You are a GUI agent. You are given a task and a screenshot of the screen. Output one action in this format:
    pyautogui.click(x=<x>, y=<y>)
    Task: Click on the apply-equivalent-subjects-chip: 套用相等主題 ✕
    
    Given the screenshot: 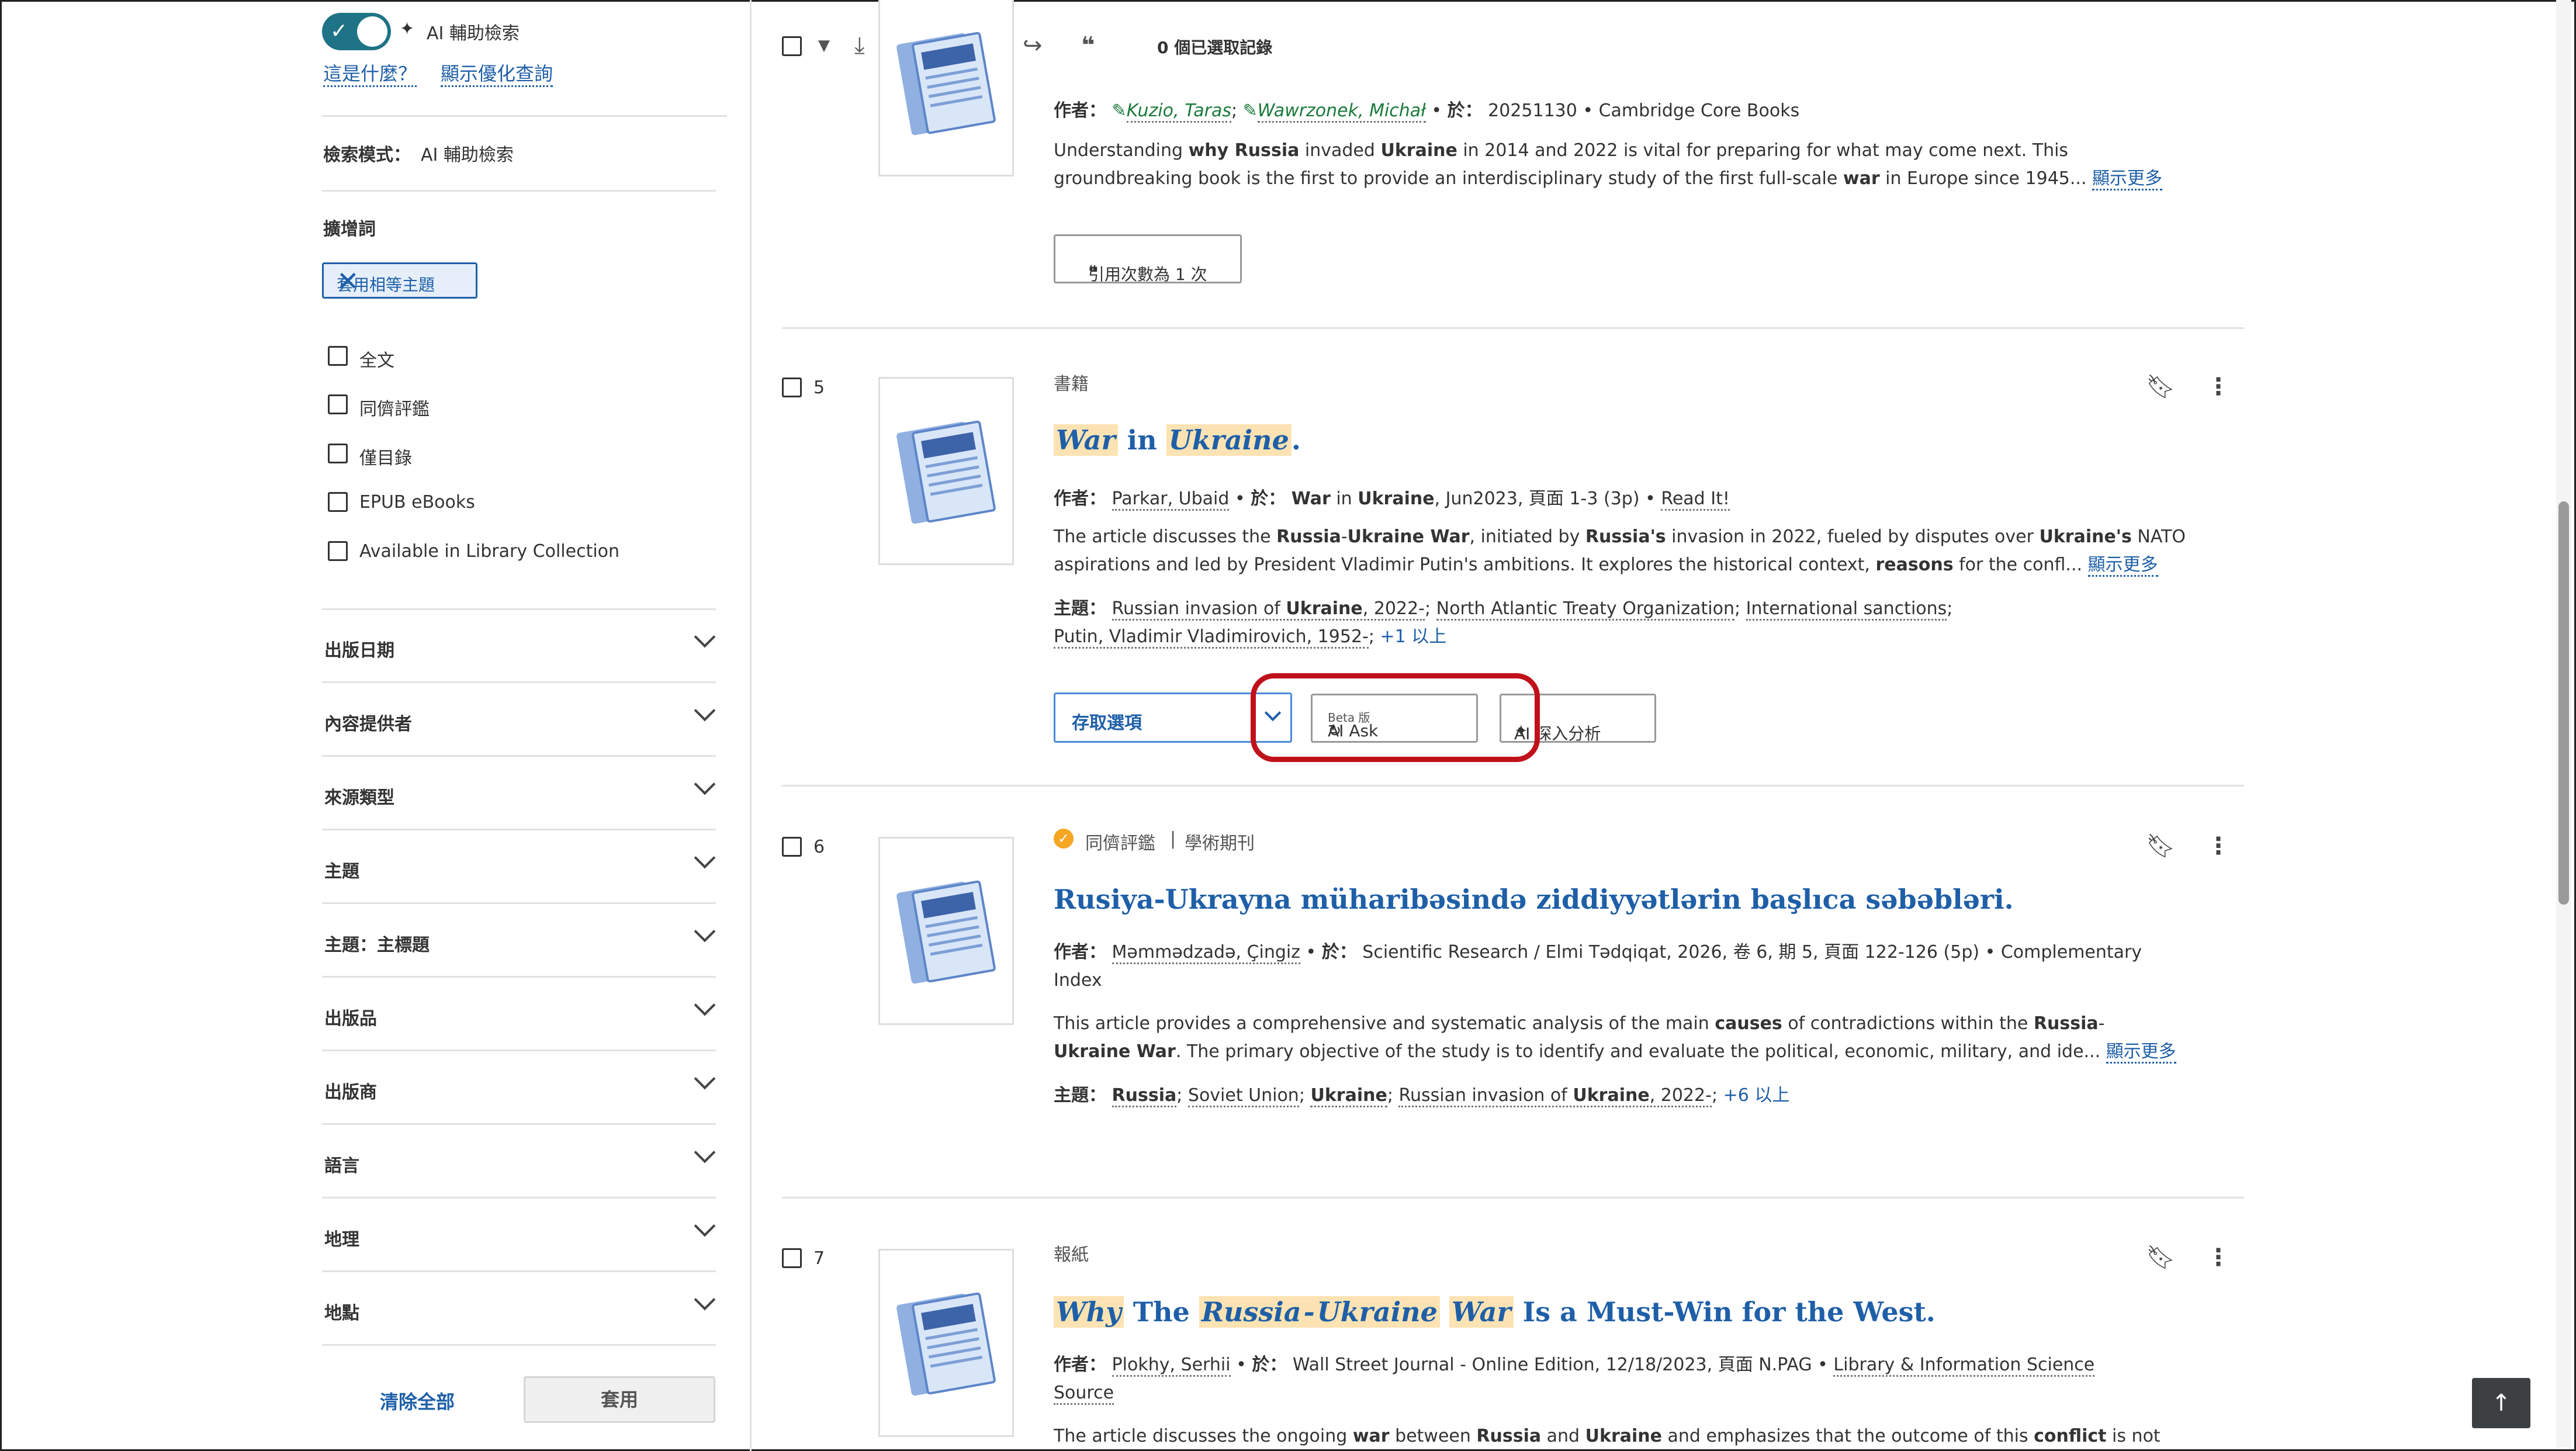 What is the action you would take?
    pyautogui.click(x=399, y=280)
    